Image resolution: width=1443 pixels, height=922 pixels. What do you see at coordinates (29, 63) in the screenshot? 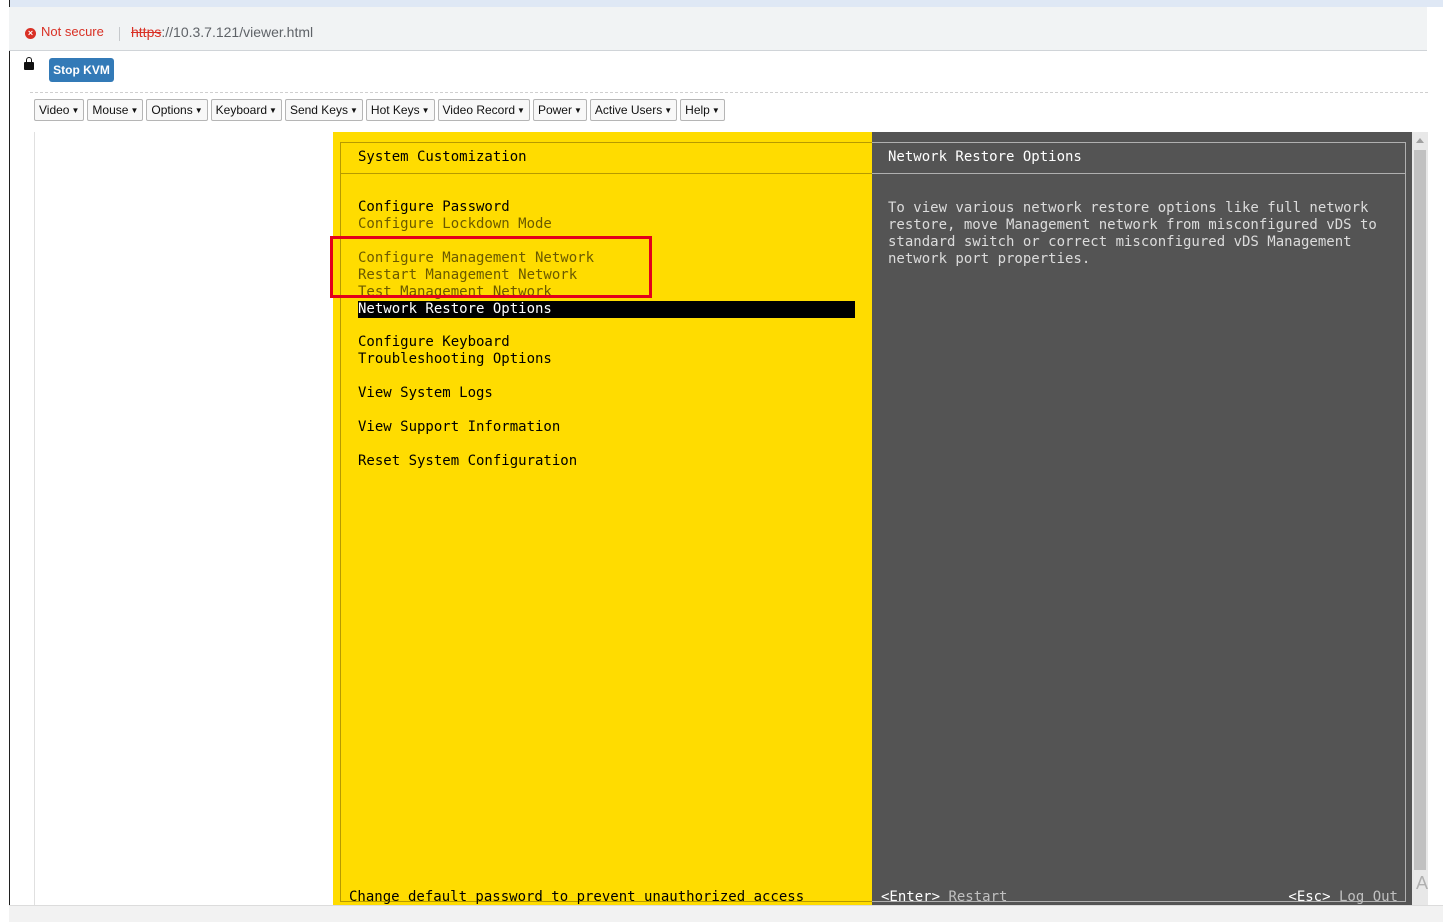
I see `lock-icon` at bounding box center [29, 63].